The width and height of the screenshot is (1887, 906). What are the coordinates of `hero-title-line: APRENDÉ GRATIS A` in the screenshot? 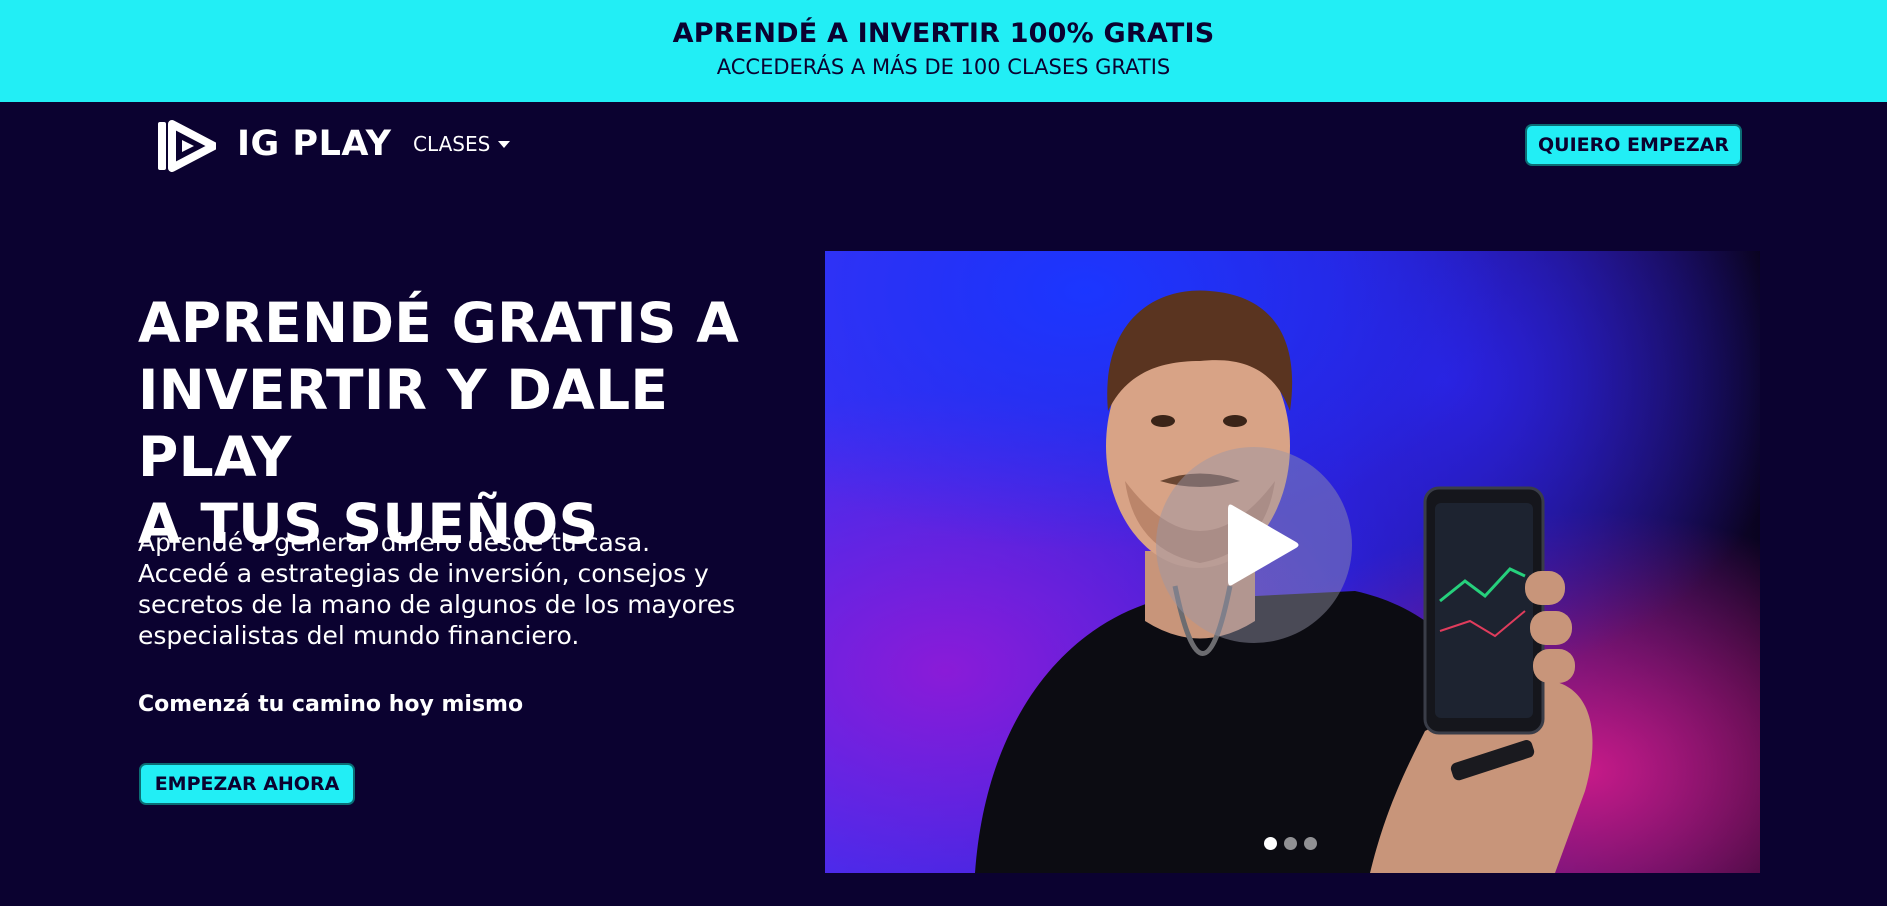 It's located at (439, 323).